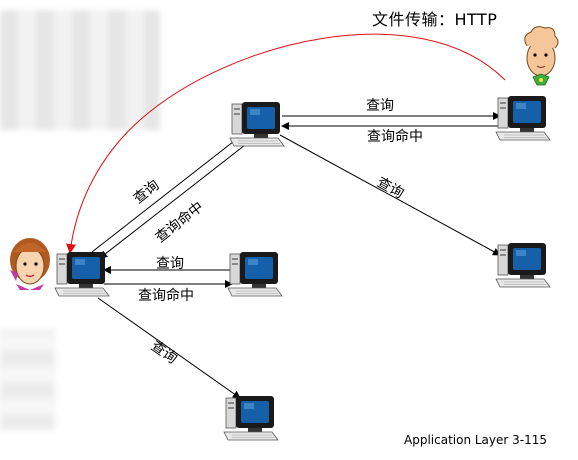  I want to click on slide-footer: Application Layer 3-115, so click(476, 440).